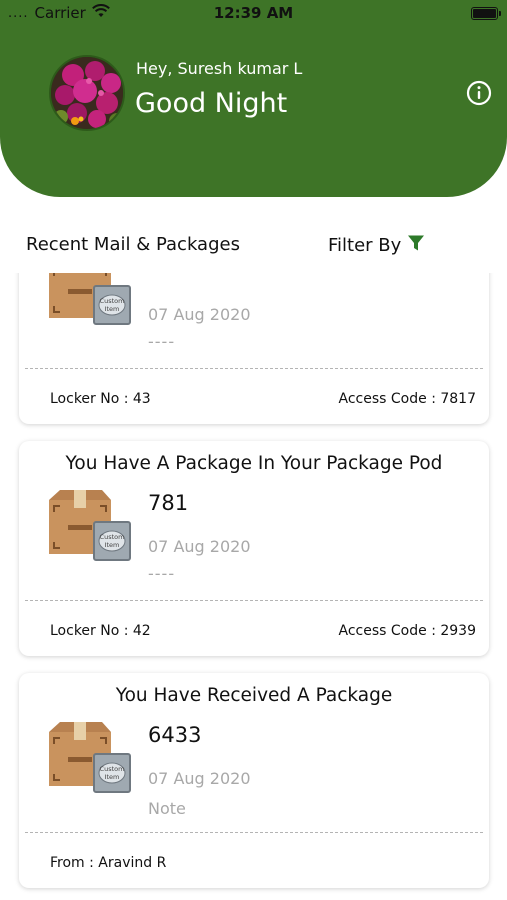 The image size is (507, 900). I want to click on info-icon, so click(479, 93).